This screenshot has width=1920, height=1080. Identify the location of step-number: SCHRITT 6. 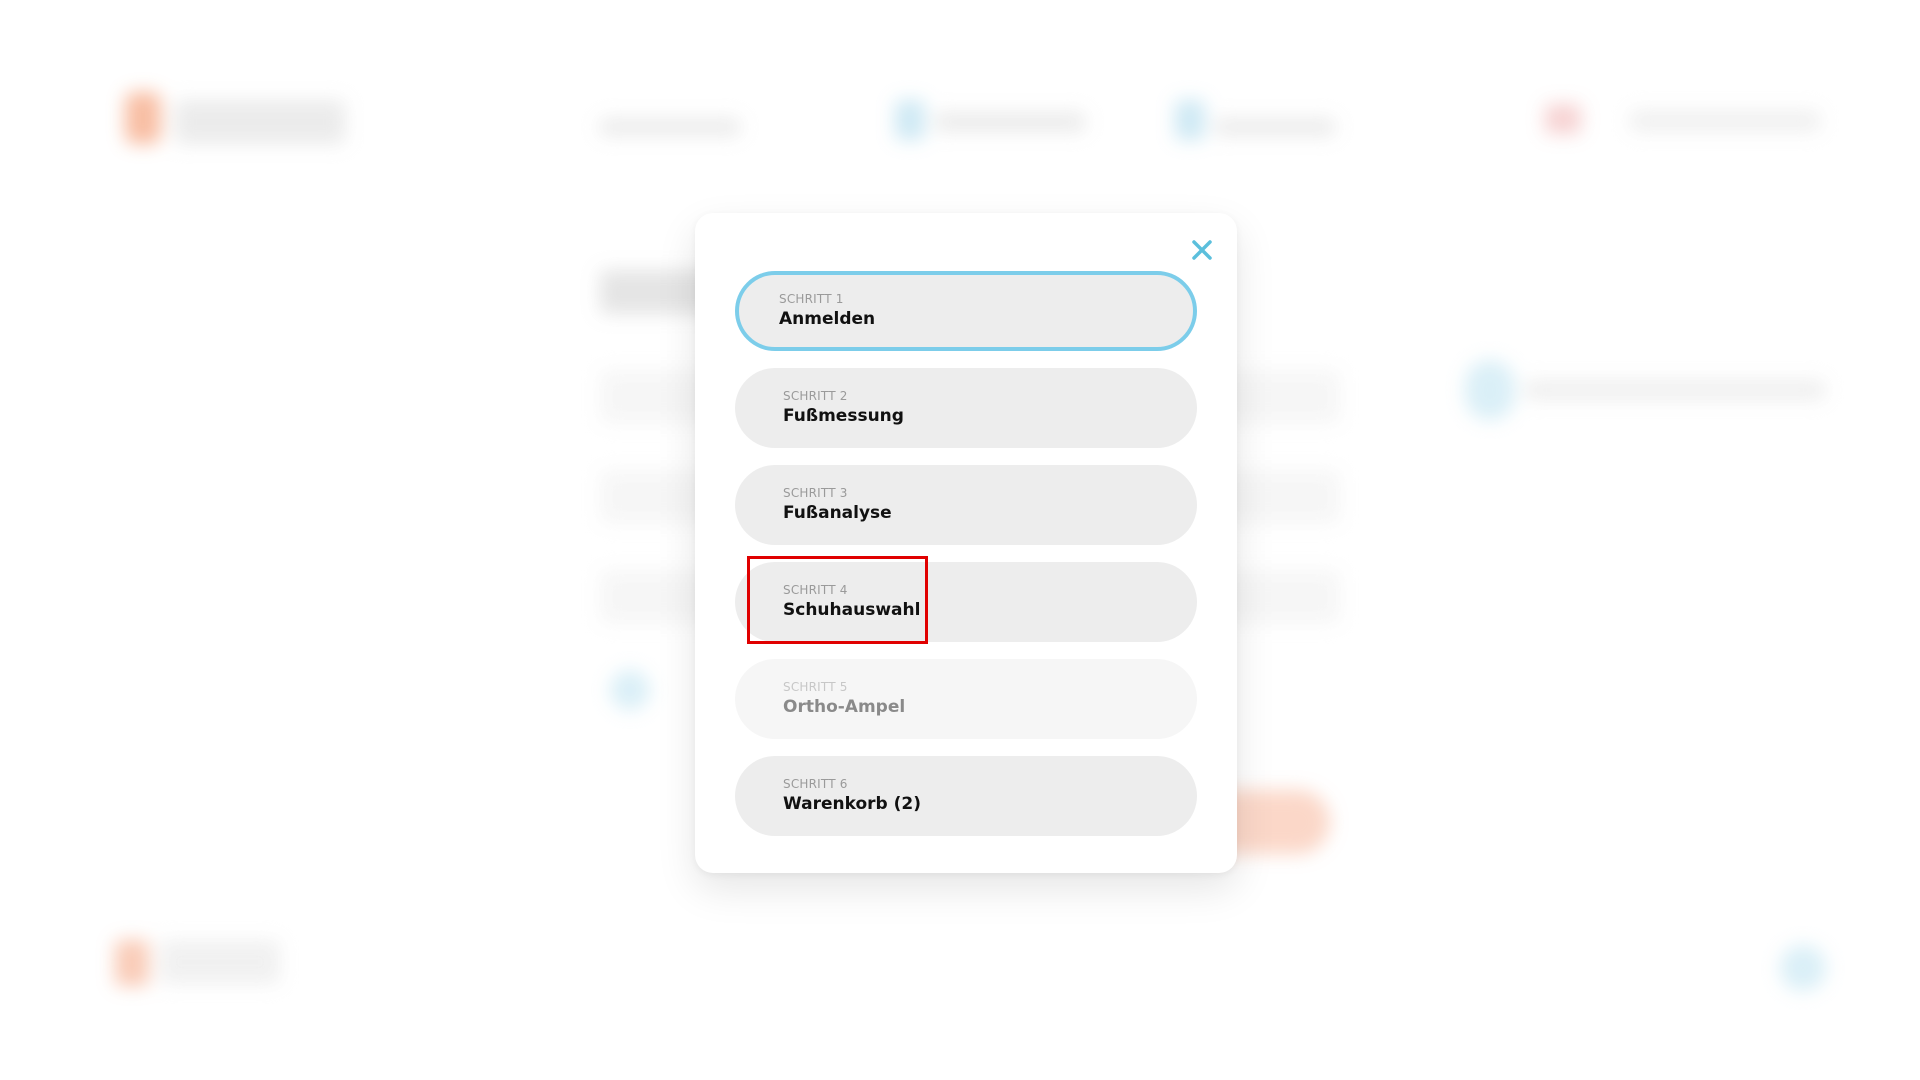
(815, 784).